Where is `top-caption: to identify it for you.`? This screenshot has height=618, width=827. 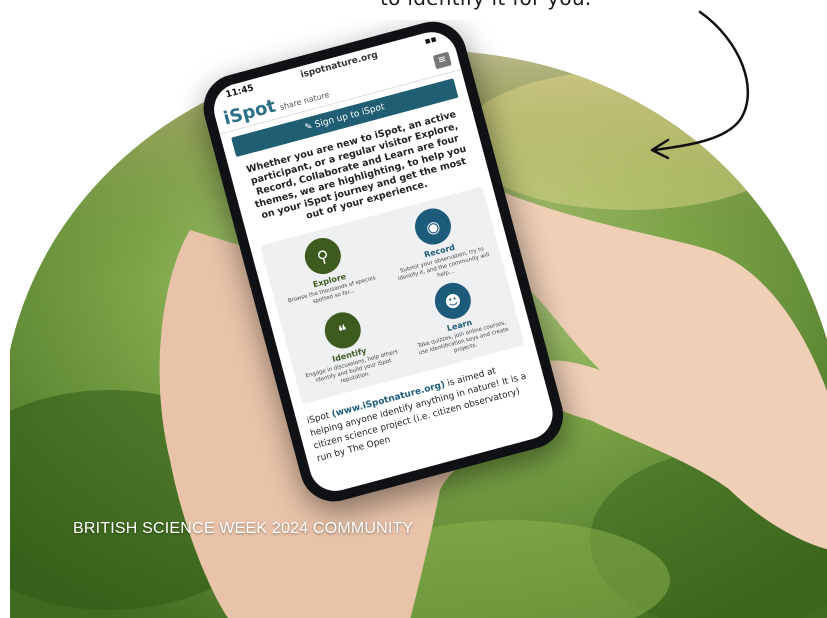
top-caption: to identify it for you. is located at coordinates (530, 5).